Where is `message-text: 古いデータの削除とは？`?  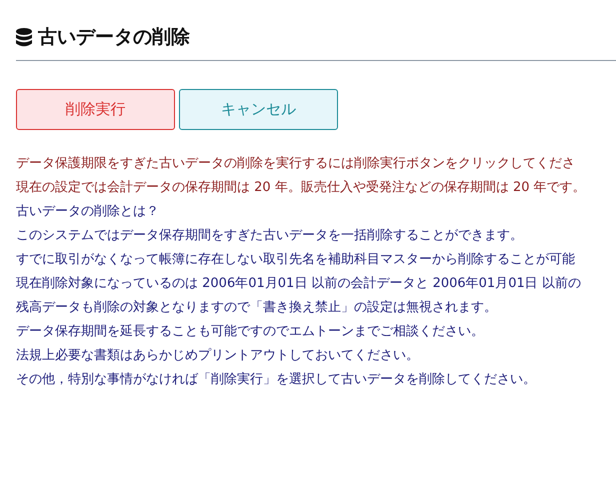 message-text: 古いデータの削除とは？ is located at coordinates (88, 212).